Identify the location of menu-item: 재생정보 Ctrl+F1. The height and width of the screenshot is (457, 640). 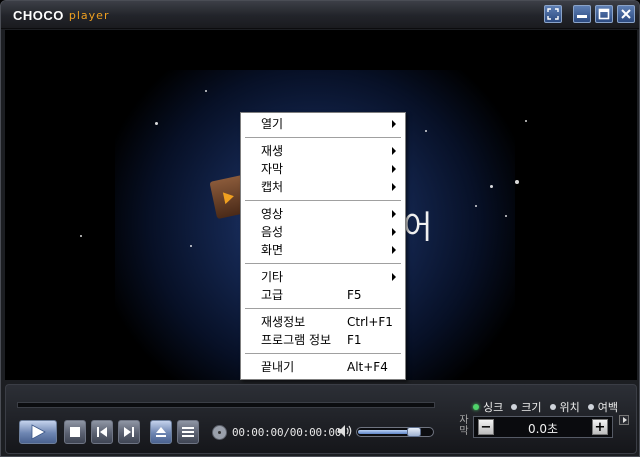
(323, 322).